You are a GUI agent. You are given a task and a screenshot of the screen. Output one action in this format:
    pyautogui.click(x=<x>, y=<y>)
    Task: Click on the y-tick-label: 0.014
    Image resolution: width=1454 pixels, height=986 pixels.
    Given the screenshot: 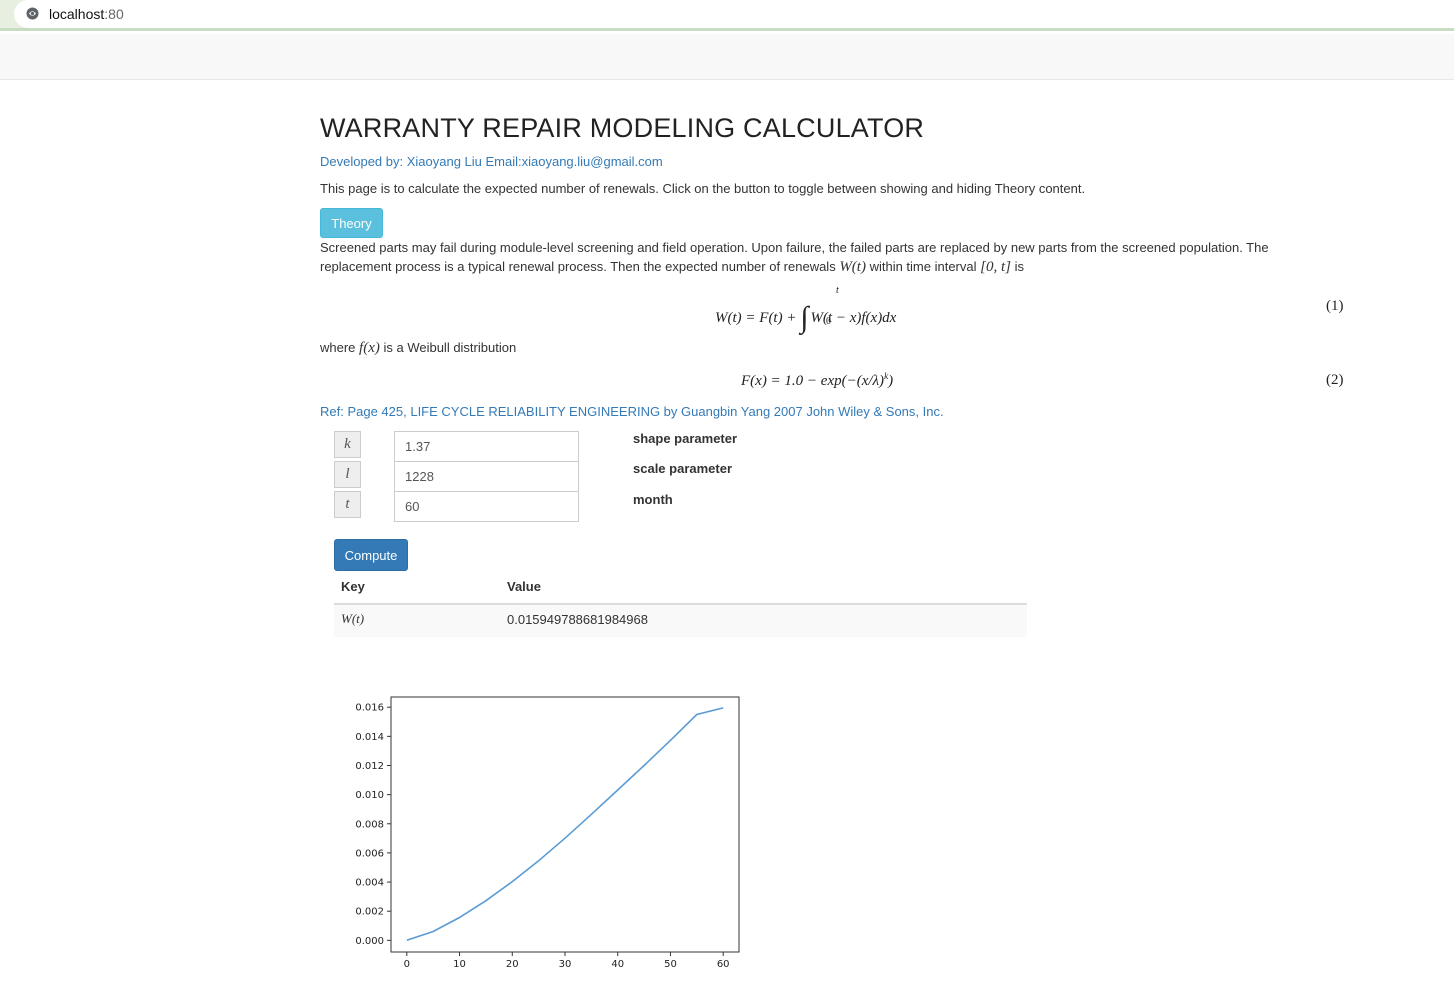 What is the action you would take?
    pyautogui.click(x=369, y=737)
    